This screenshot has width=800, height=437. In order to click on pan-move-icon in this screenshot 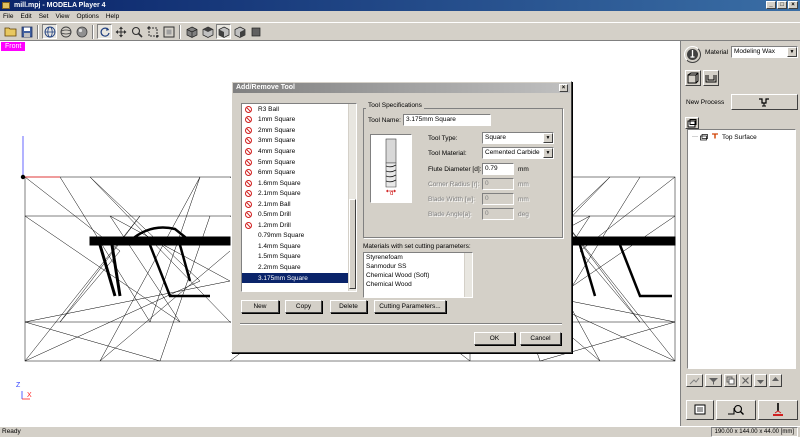, I will do `click(120, 31)`.